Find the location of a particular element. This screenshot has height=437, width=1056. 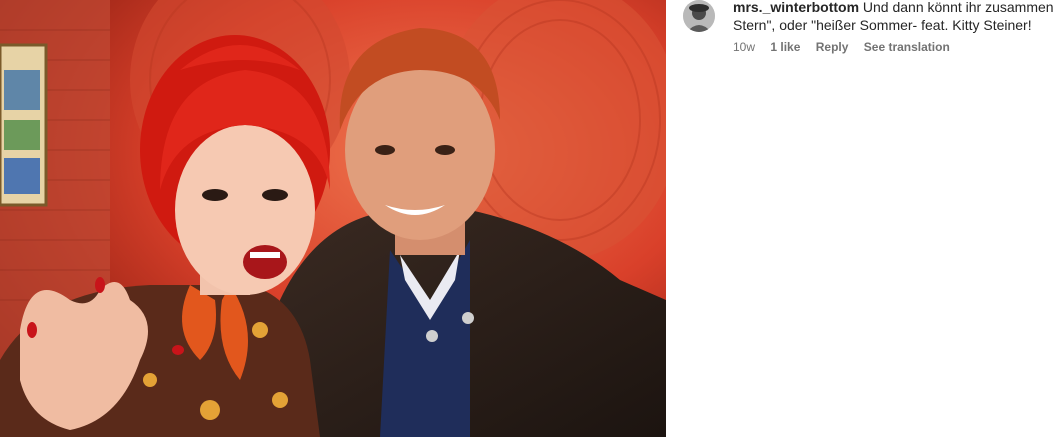

comment-meta: 10w 1 like Reply See translation is located at coordinates (847, 47).